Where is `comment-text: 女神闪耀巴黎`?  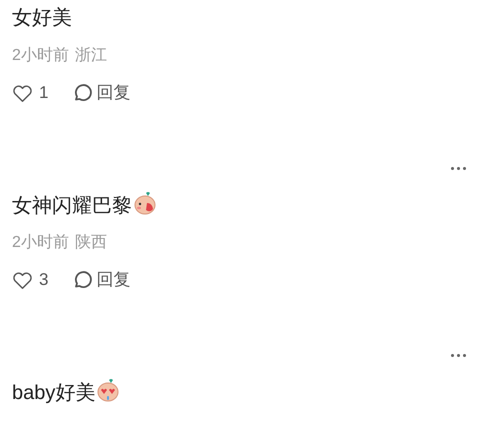 comment-text: 女神闪耀巴黎 is located at coordinates (84, 205).